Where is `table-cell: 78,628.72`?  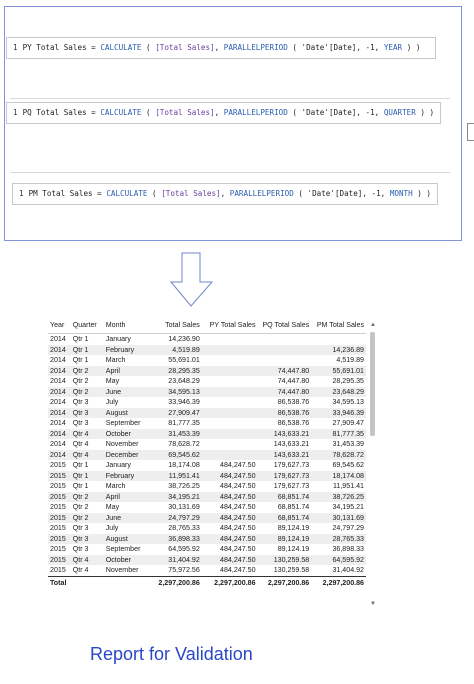 table-cell: 78,628.72 is located at coordinates (184, 444).